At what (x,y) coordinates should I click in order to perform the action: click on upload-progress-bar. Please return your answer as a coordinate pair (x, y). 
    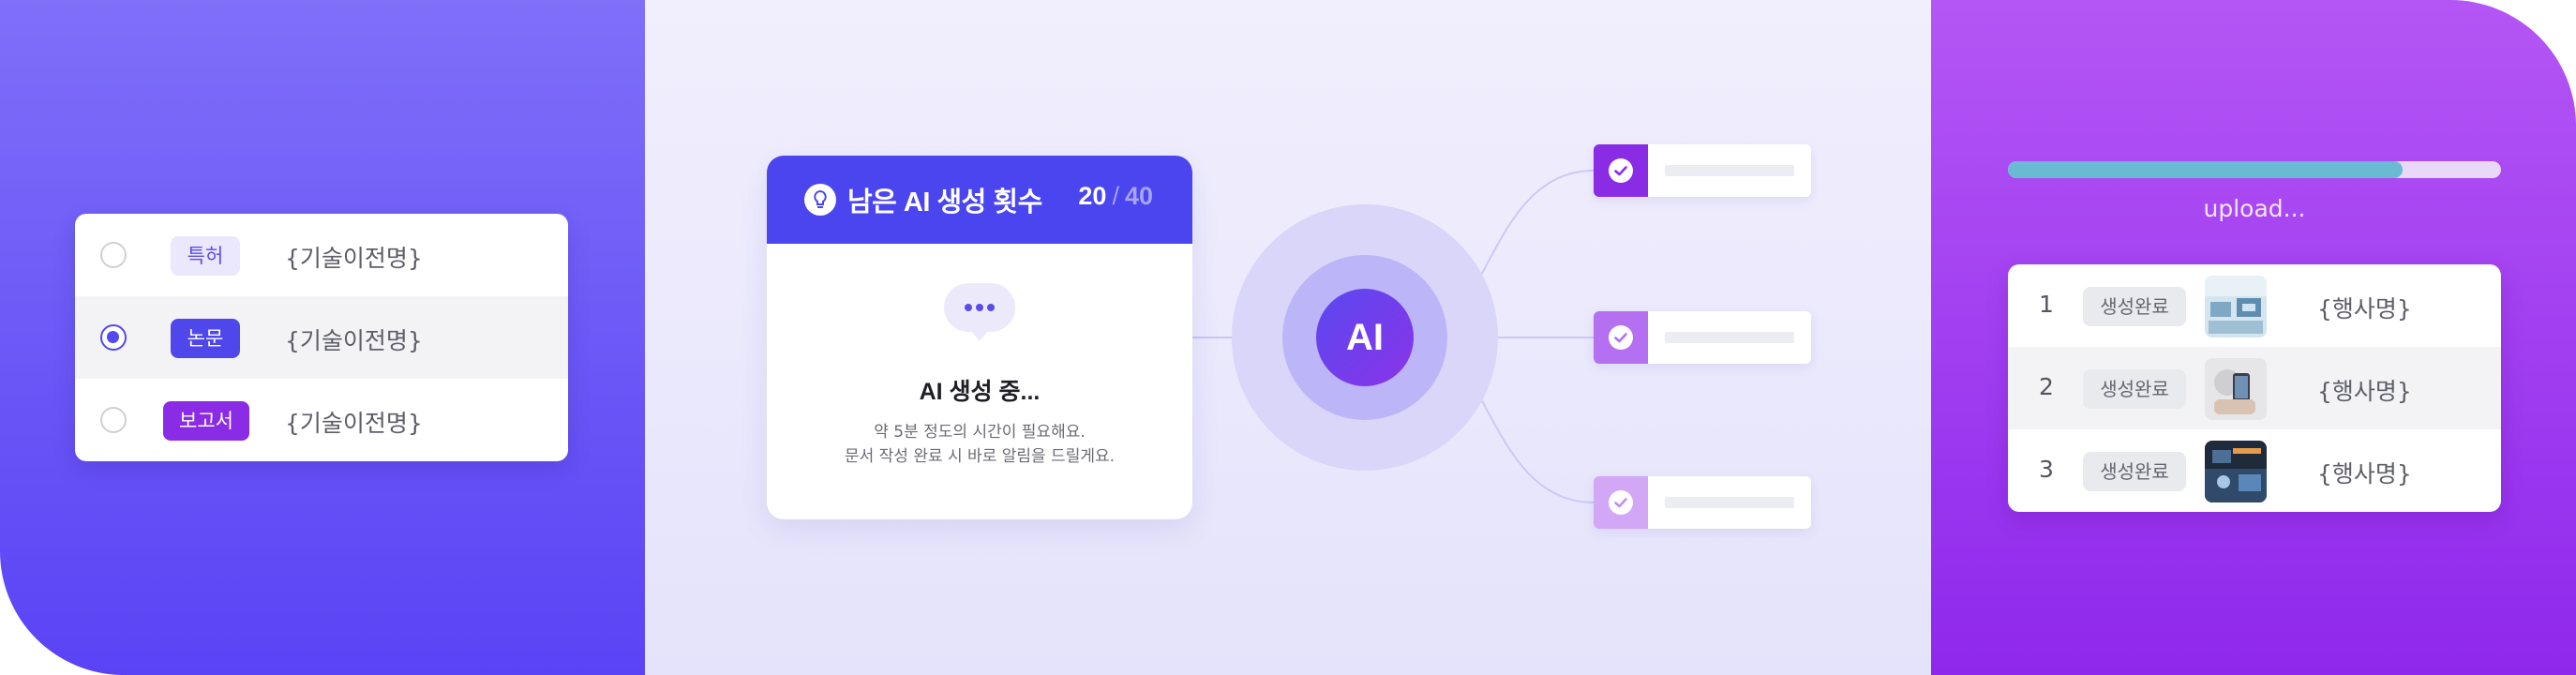
    Looking at the image, I should click on (2255, 169).